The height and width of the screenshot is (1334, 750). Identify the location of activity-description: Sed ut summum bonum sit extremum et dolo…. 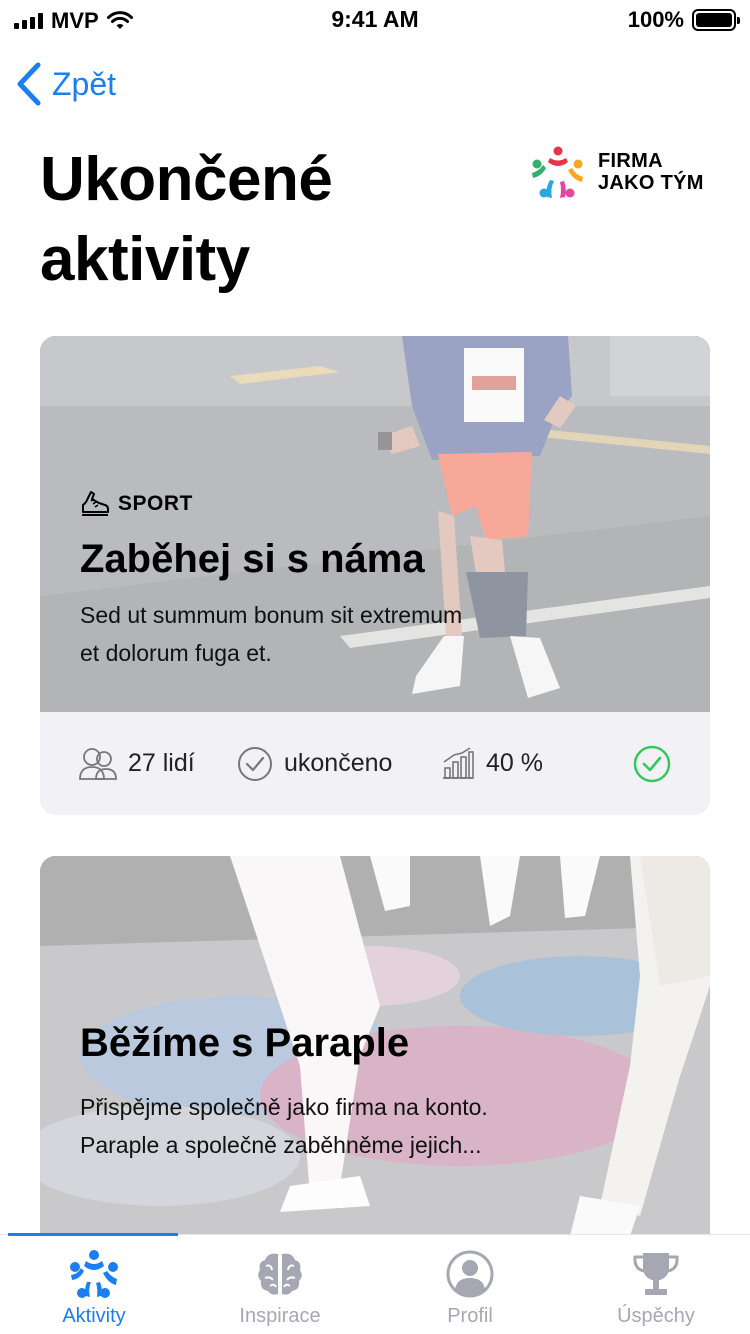
(271, 634).